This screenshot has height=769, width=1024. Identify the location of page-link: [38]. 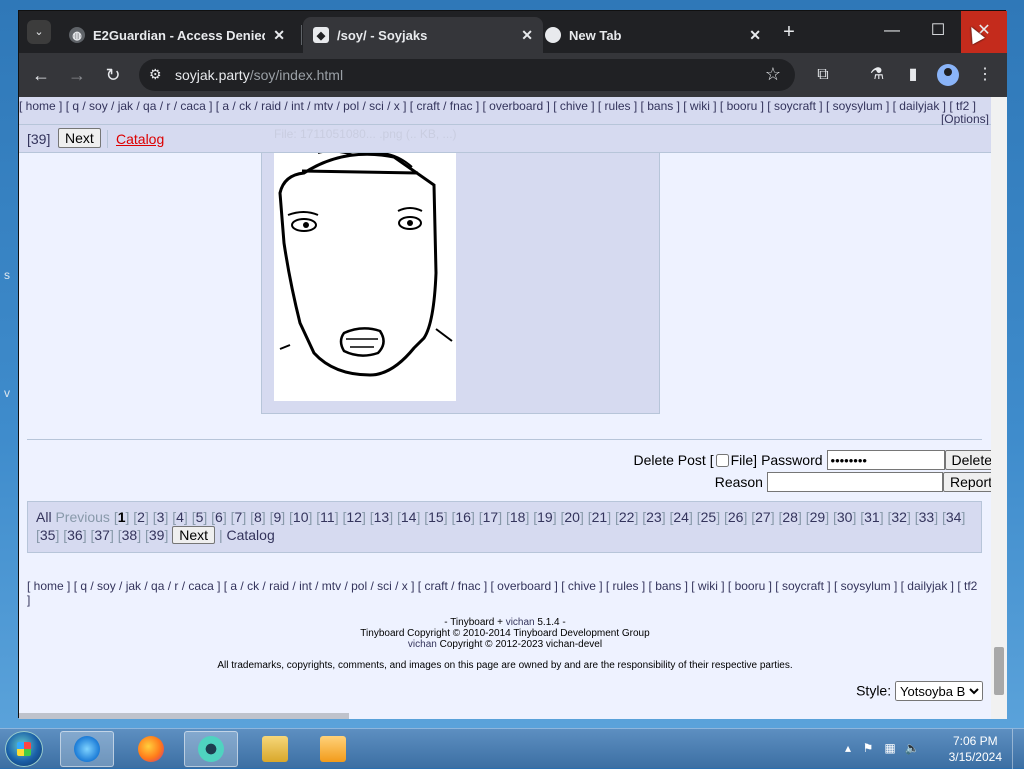
(131, 535).